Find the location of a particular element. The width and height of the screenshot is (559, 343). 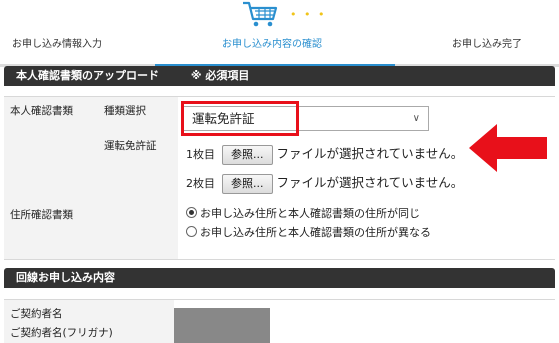

doc-name-label: 運転免許証 is located at coordinates (130, 146).